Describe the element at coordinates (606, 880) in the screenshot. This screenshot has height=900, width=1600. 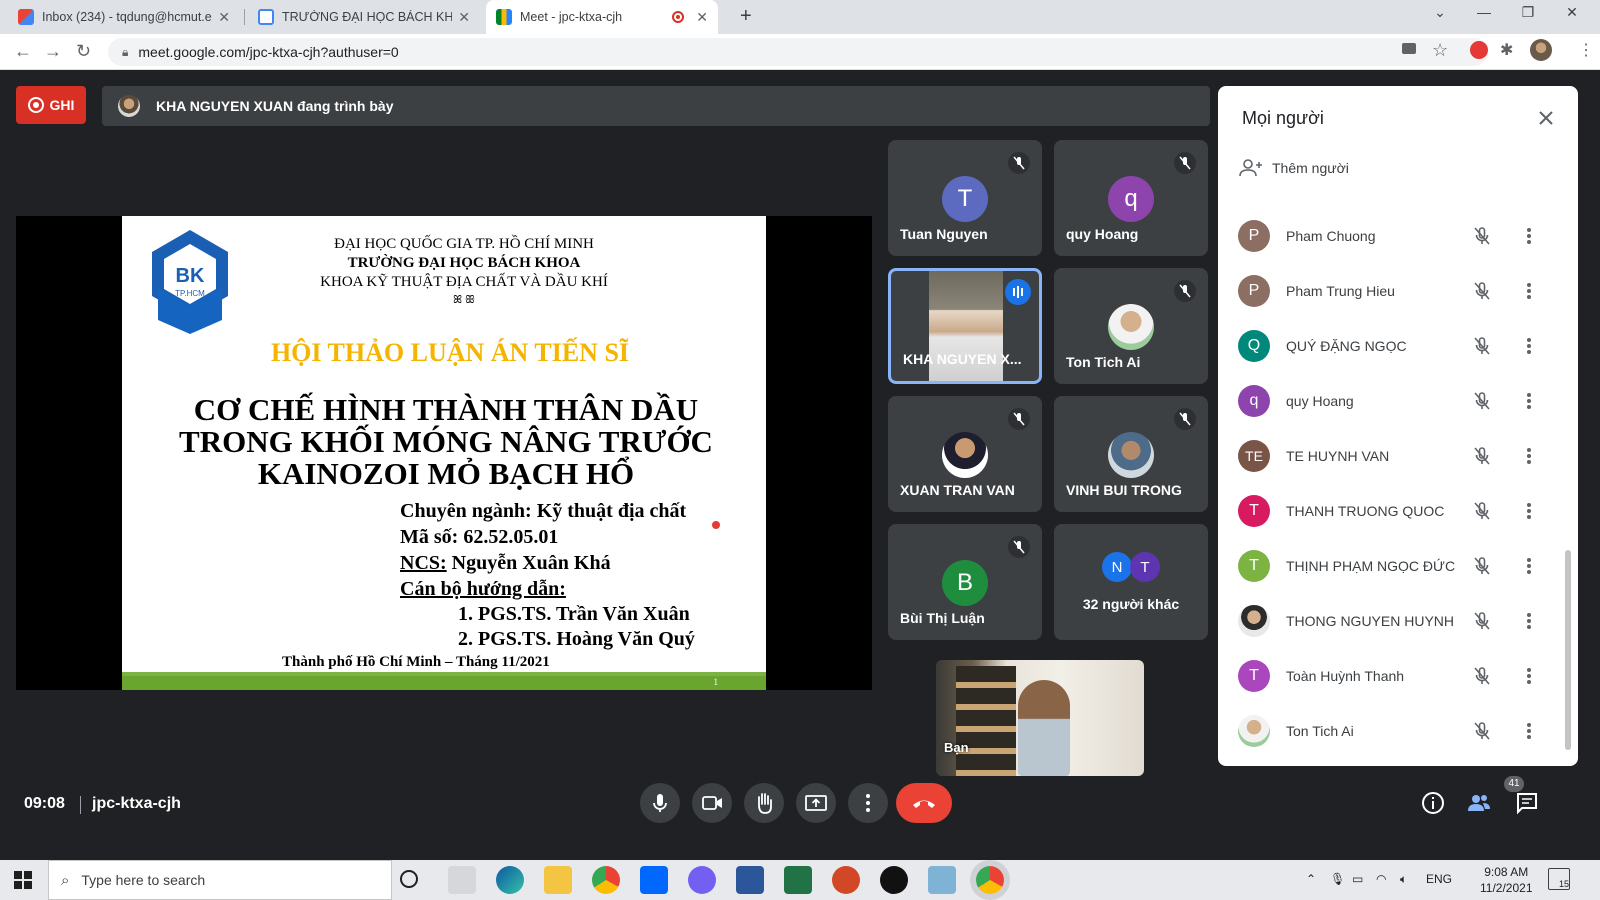
I see `chrome-icon` at that location.